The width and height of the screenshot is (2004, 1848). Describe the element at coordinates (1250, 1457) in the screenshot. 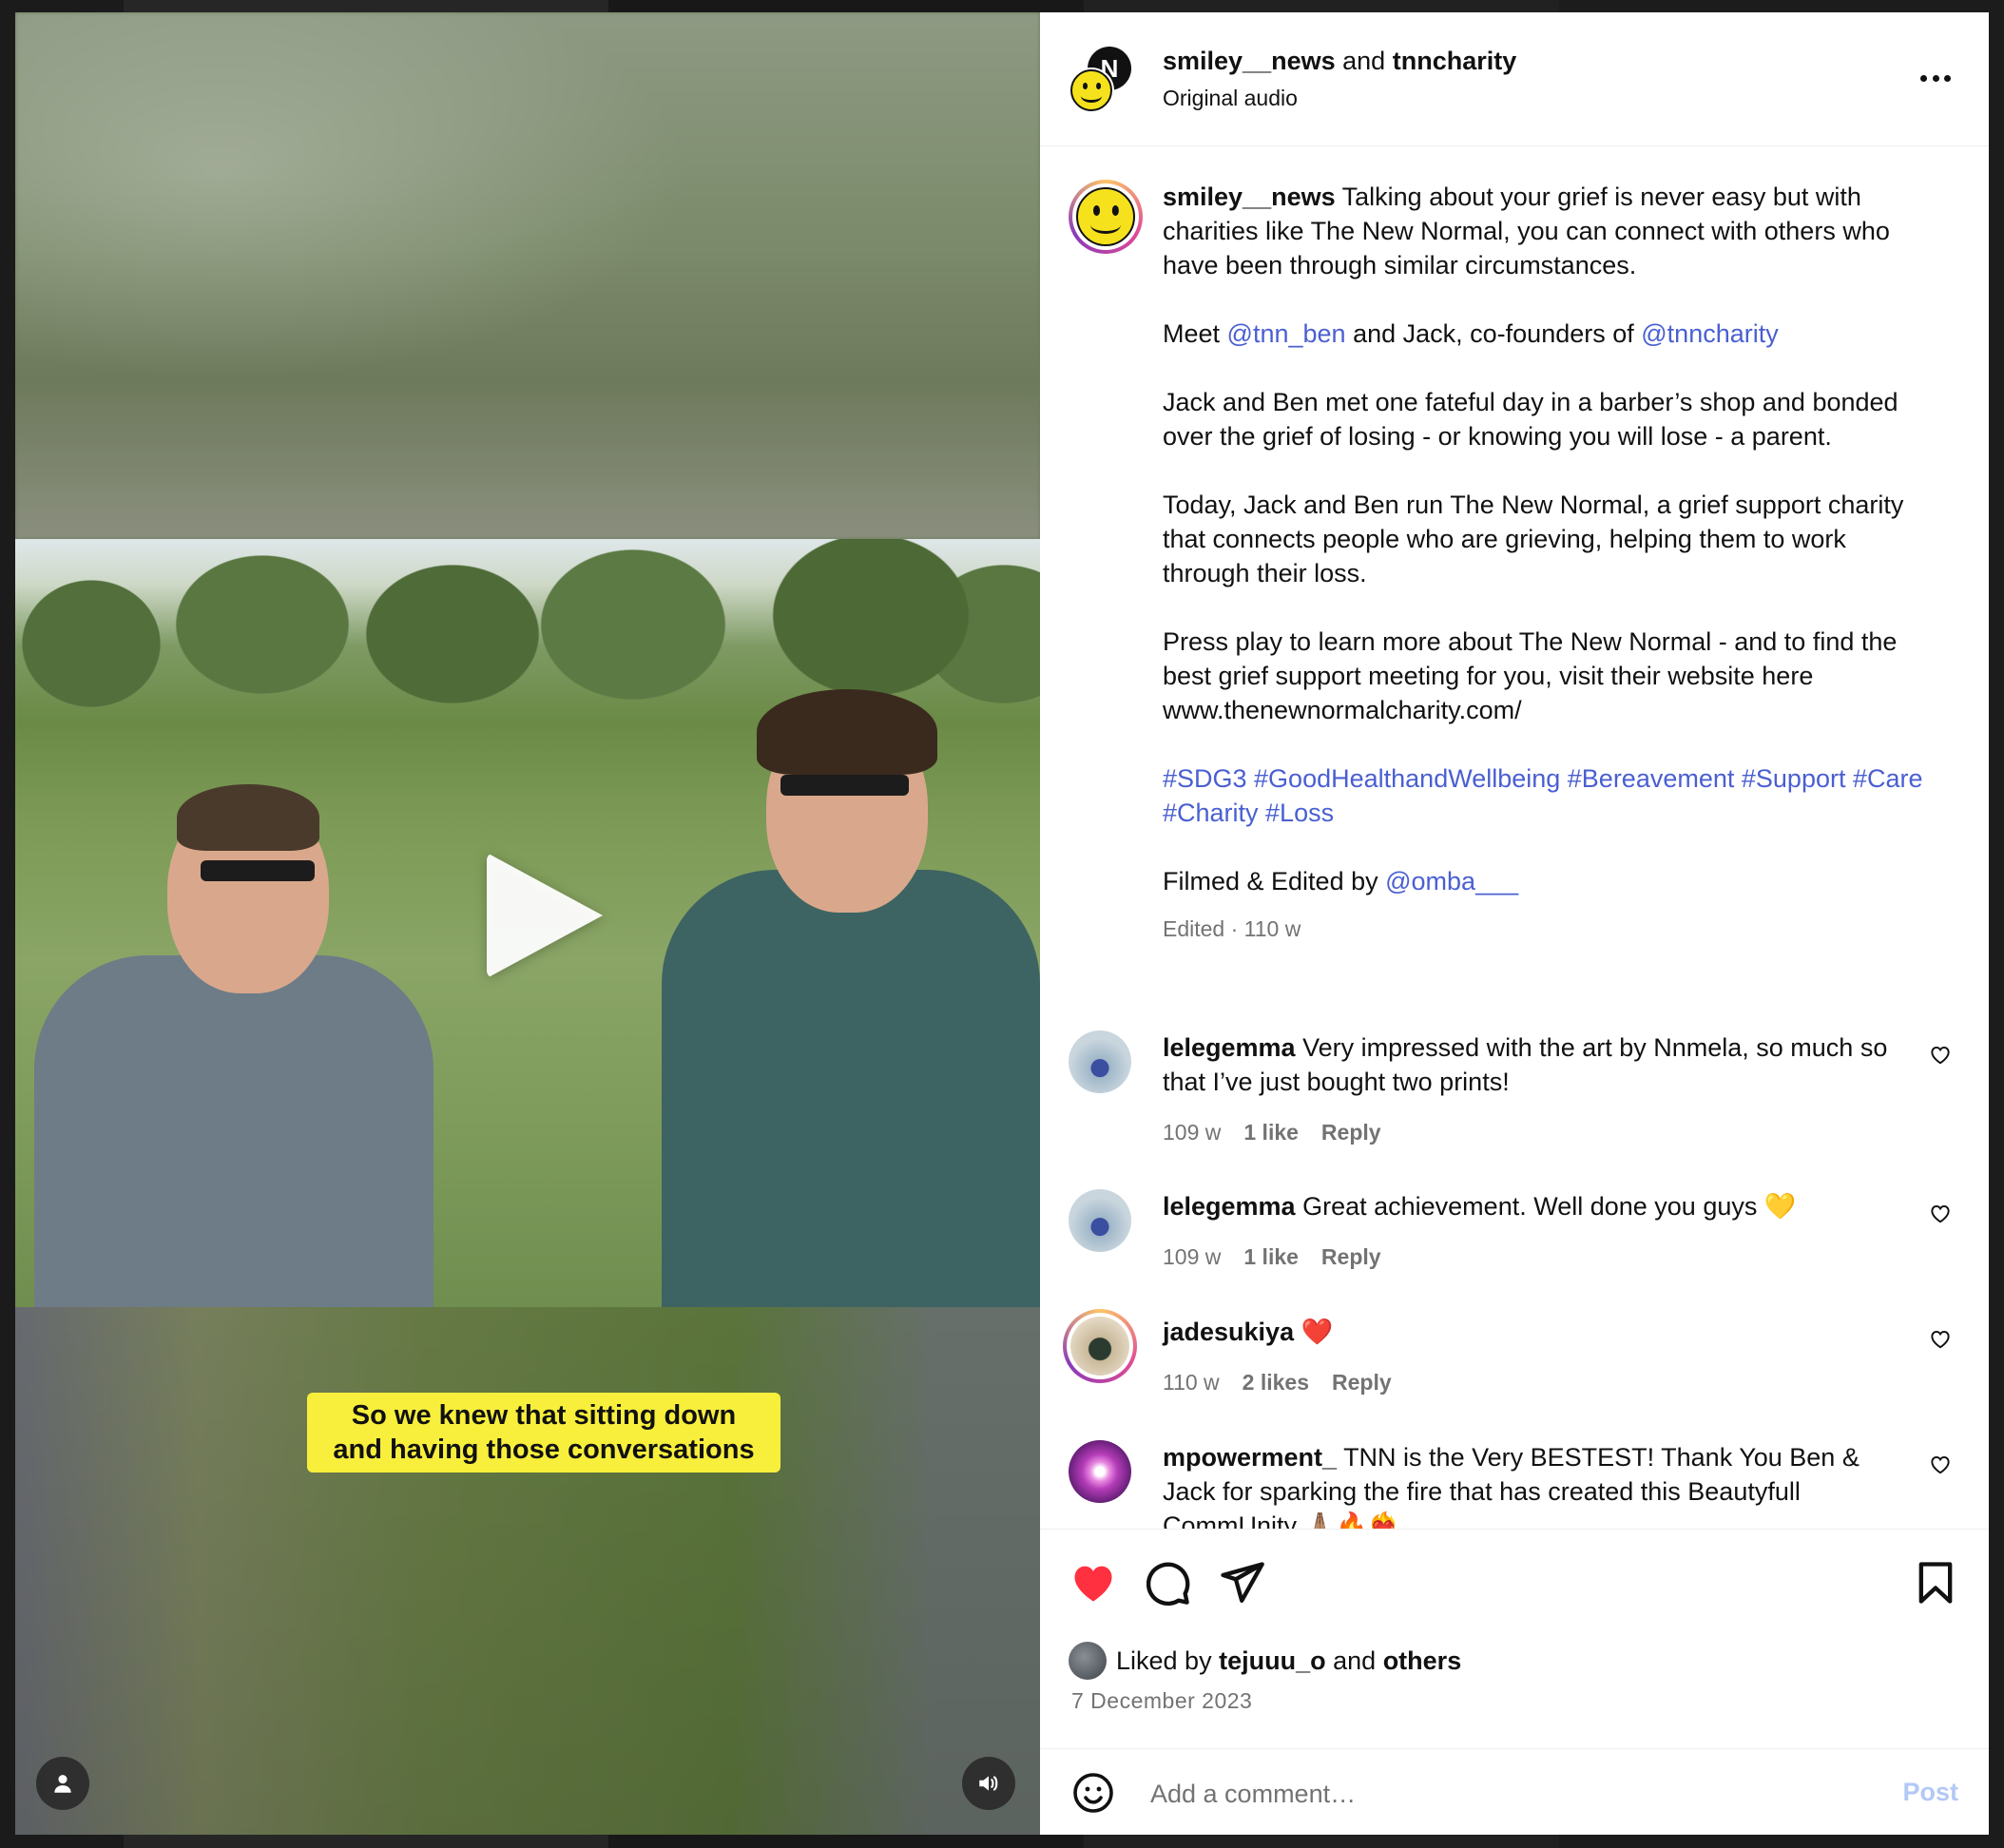

I see `comment-username: mpowerment_` at that location.